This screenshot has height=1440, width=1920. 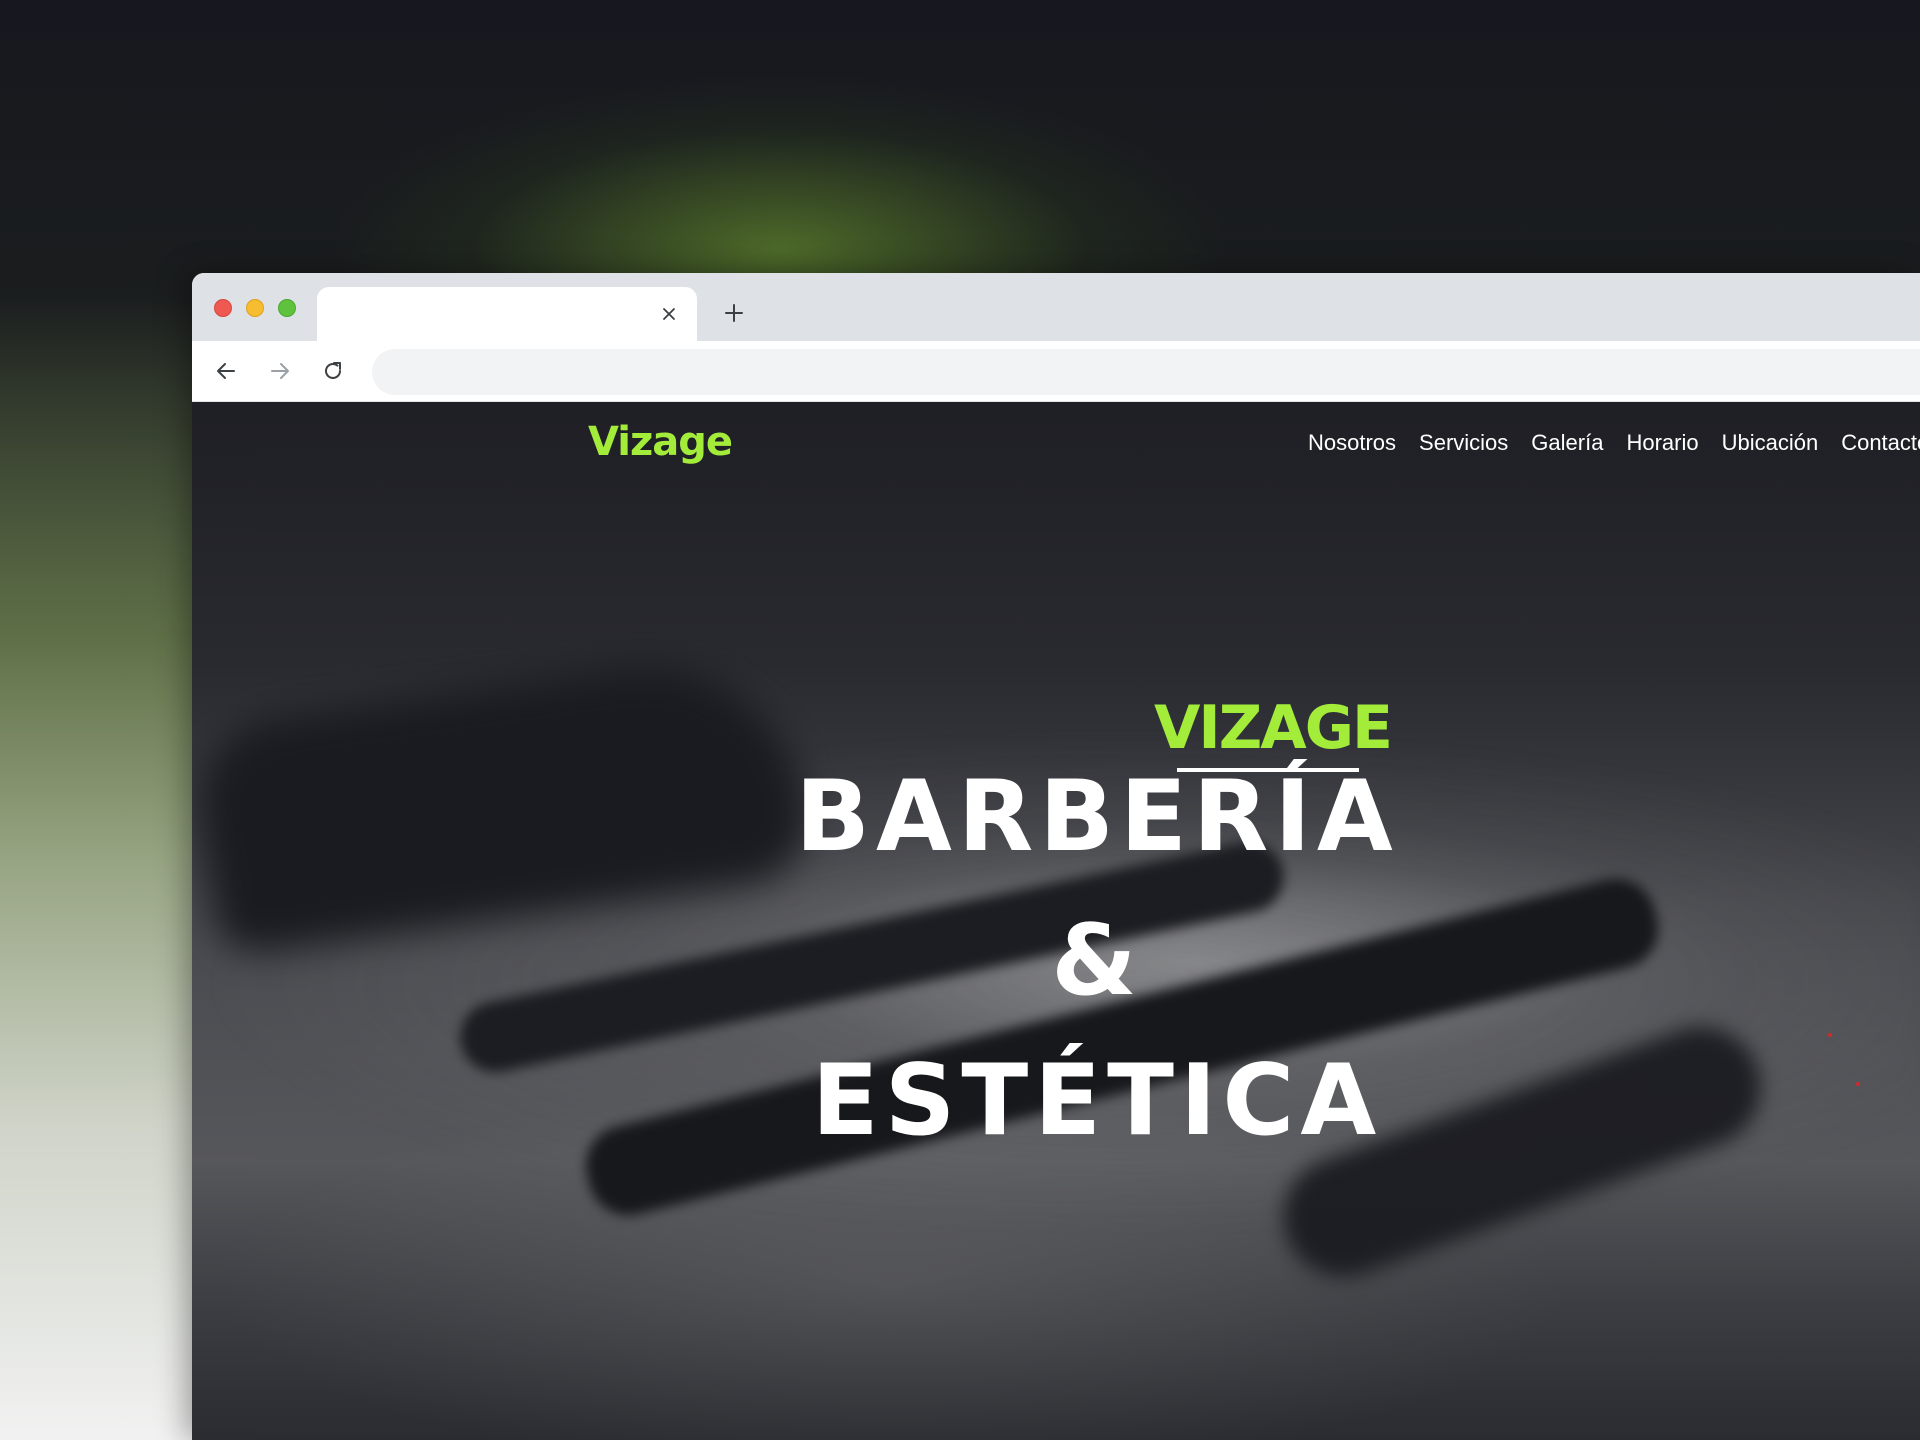 What do you see at coordinates (660, 442) in the screenshot?
I see `site-logo: Vizage` at bounding box center [660, 442].